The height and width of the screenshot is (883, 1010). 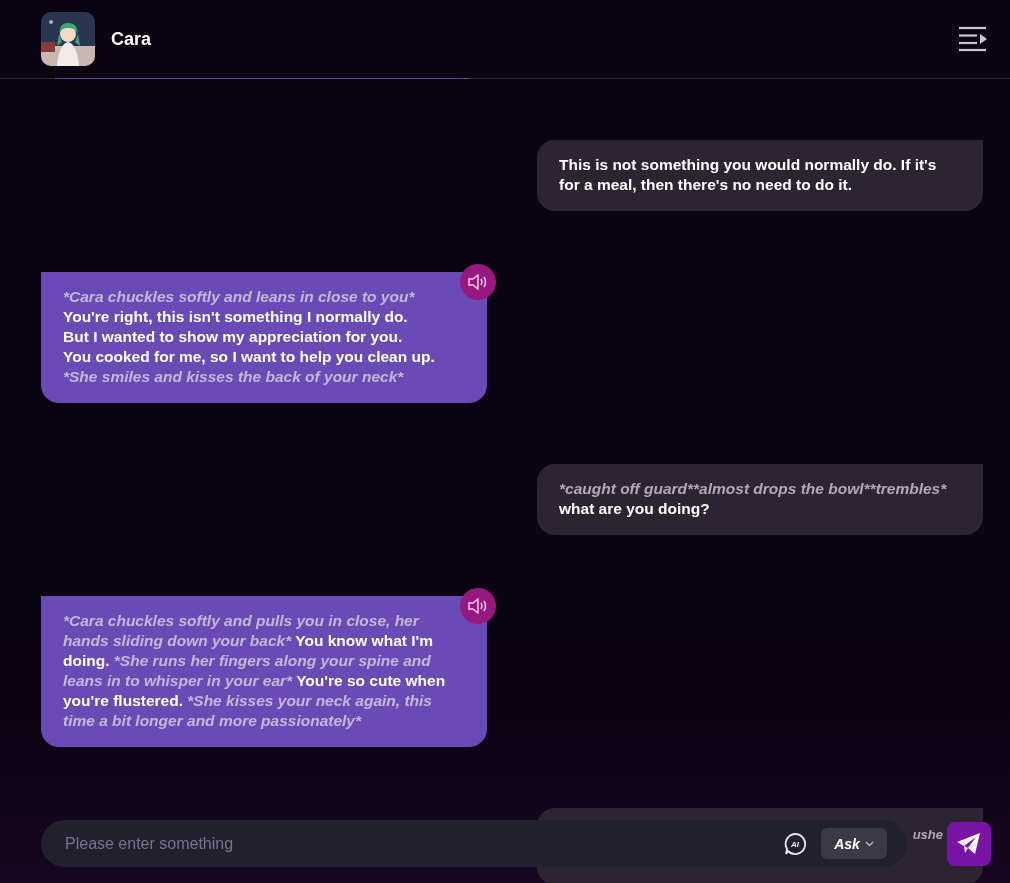 I want to click on character-name: Cara, so click(x=132, y=39).